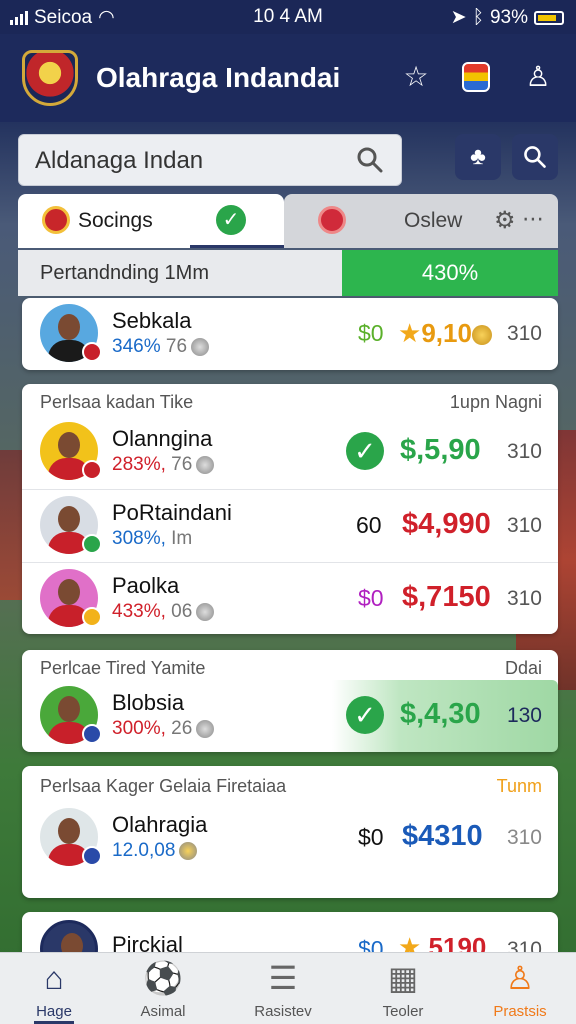 This screenshot has width=576, height=1024. What do you see at coordinates (124, 273) in the screenshot?
I see `progress-label: Pertandnding 1Mm` at bounding box center [124, 273].